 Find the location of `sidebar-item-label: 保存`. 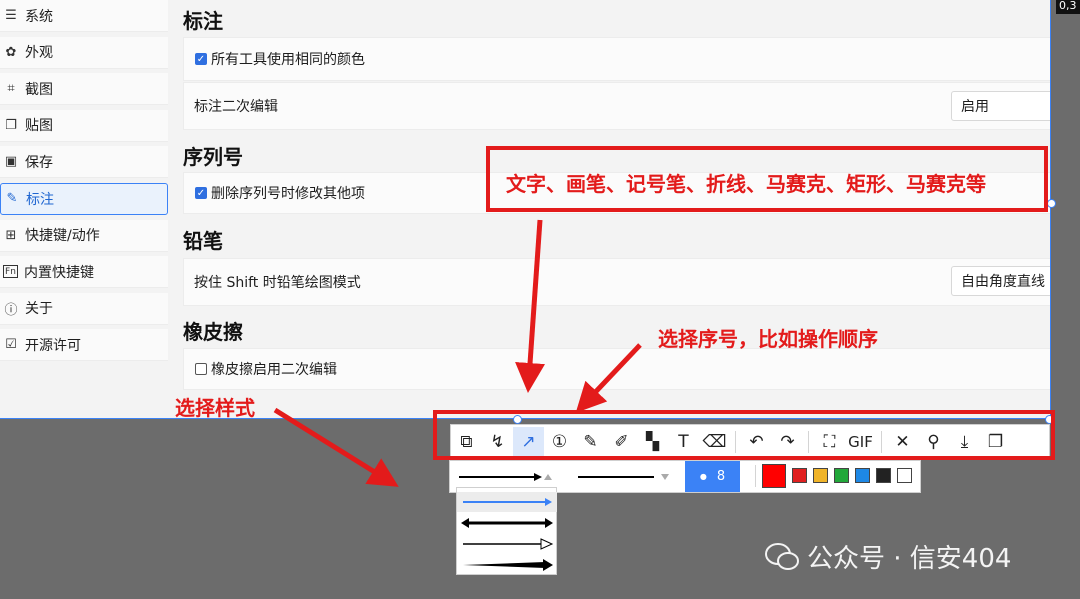

sidebar-item-label: 保存 is located at coordinates (39, 162).